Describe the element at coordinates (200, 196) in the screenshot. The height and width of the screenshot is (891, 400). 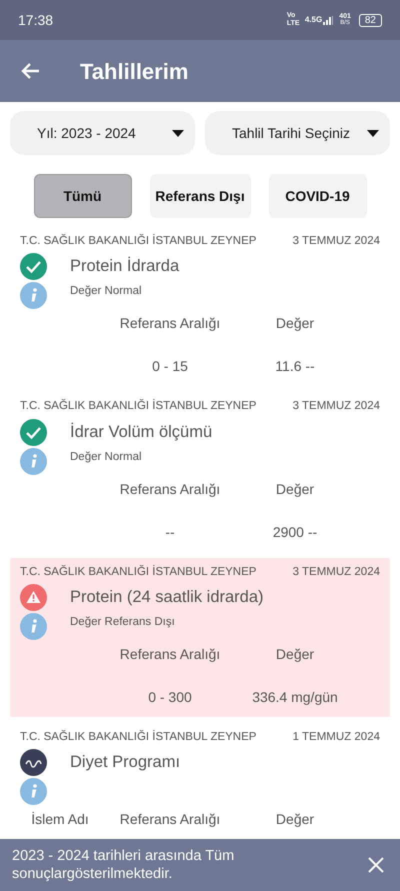
I see `filter-chip: Referans Dışı` at that location.